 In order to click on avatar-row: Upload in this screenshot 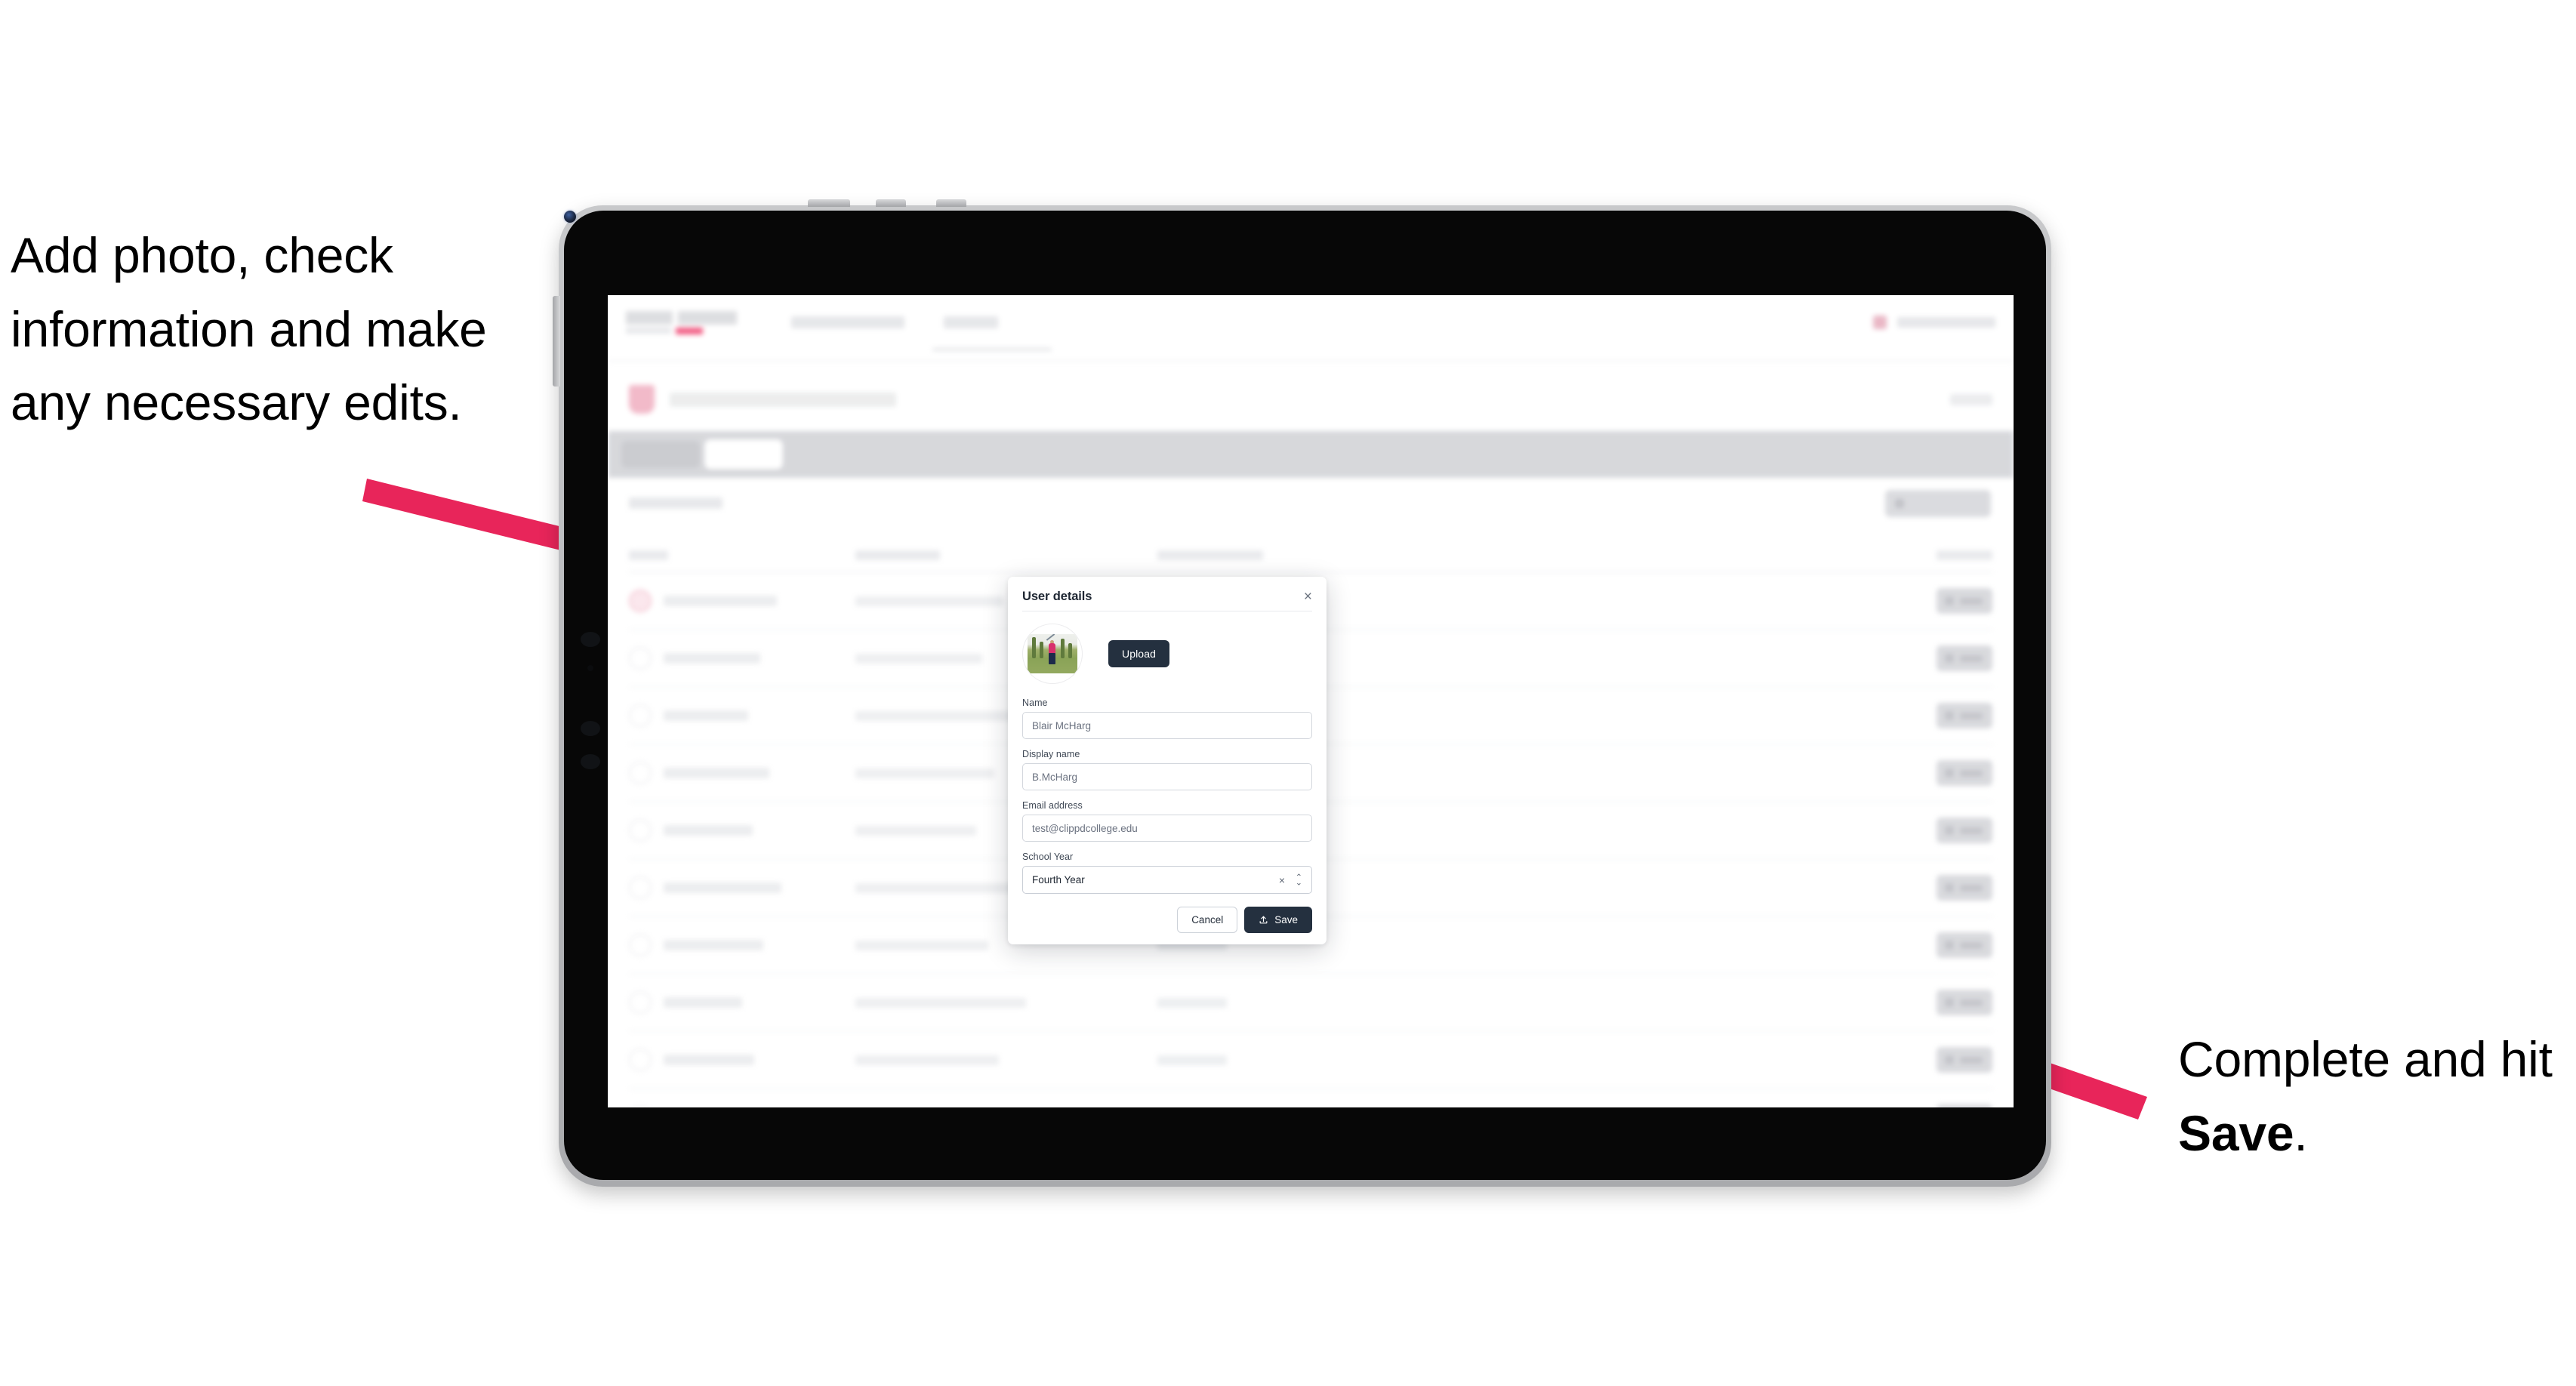, I will do `click(1167, 654)`.